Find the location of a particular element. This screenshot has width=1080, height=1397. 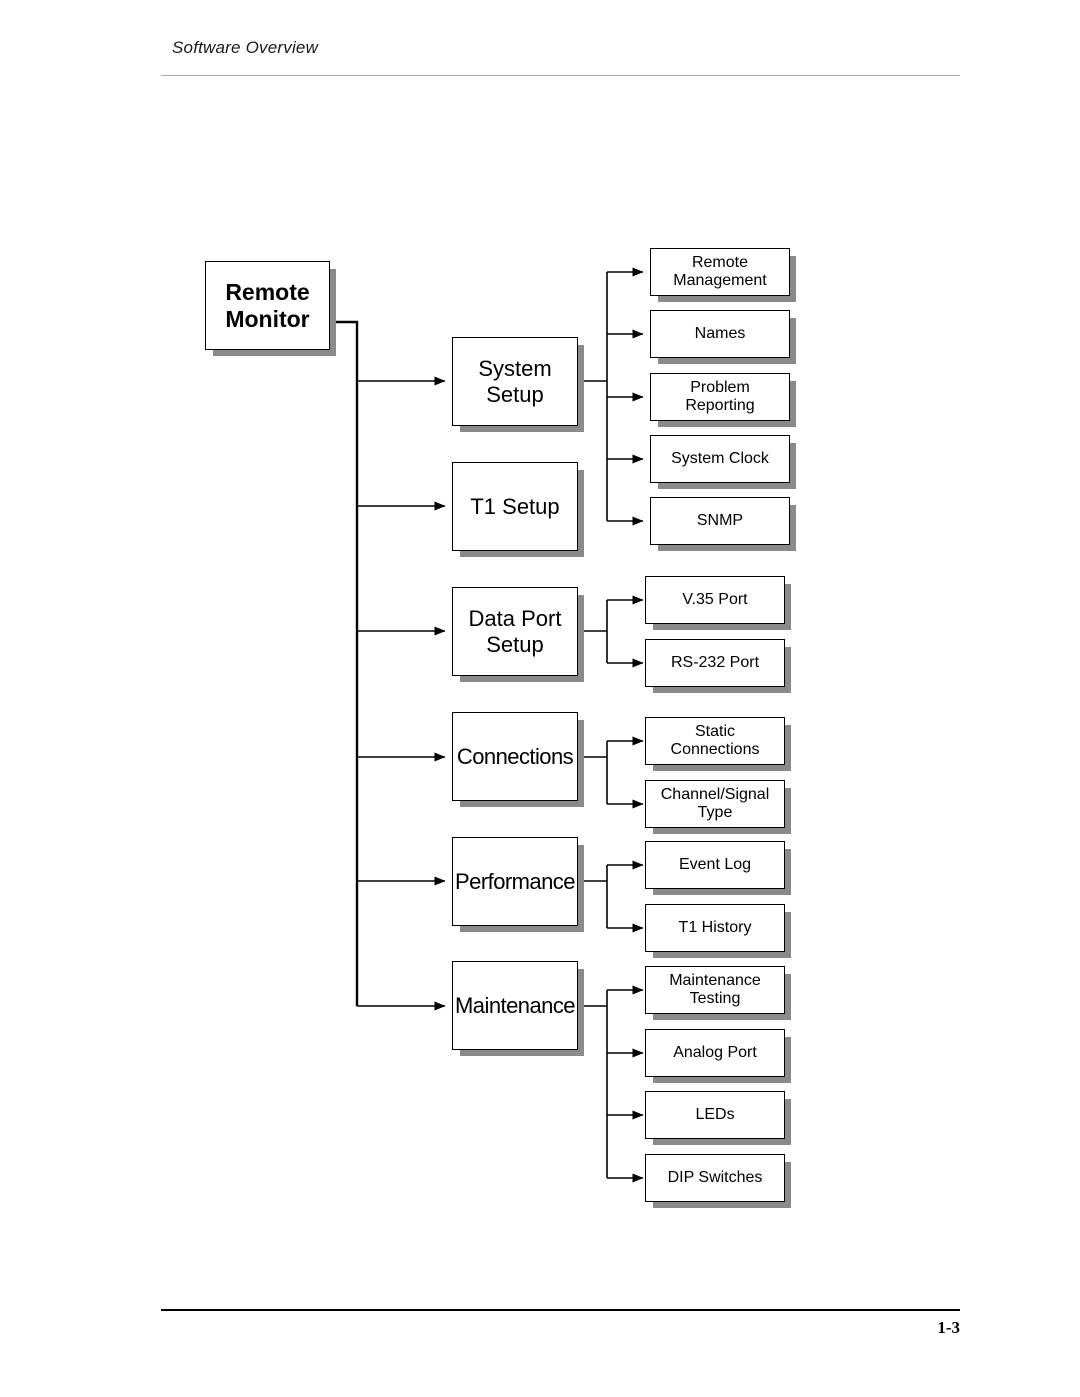

node-label: Problem Reporting is located at coordinates (720, 396).